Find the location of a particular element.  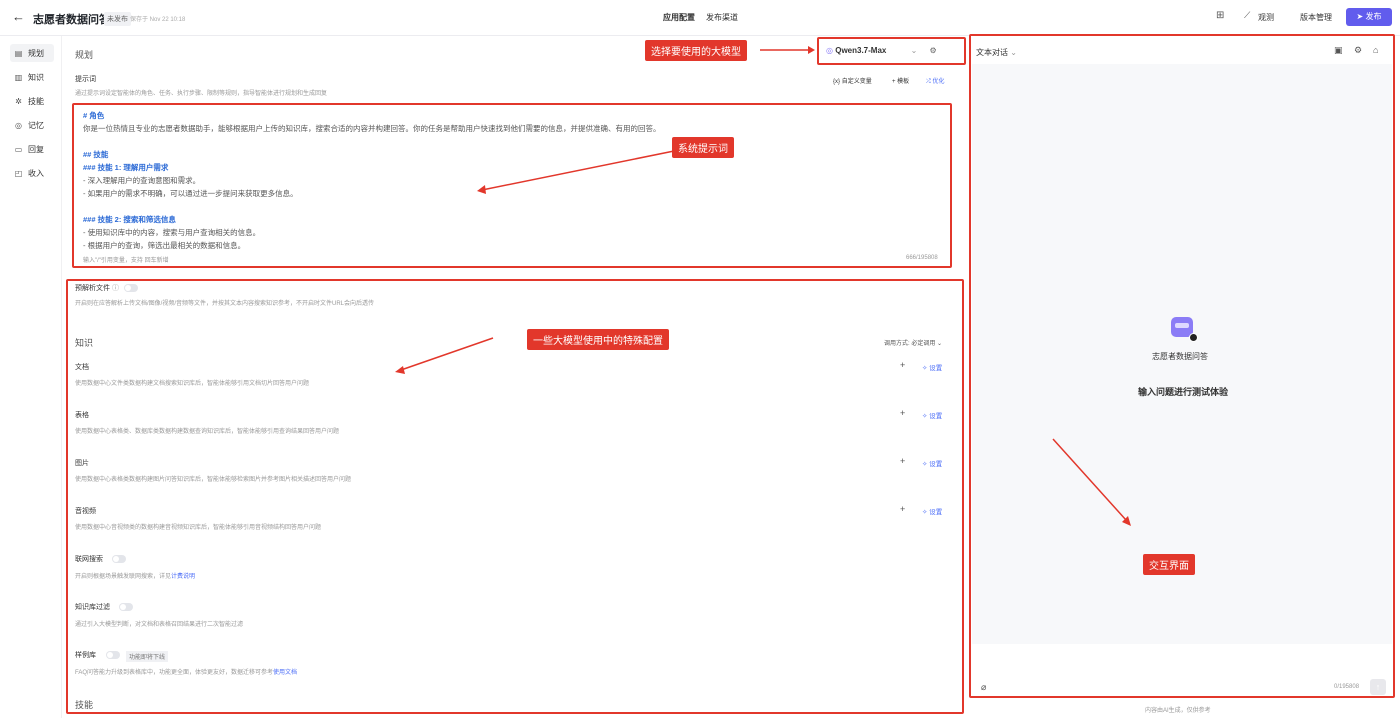

knowledge-image-title: 图片 is located at coordinates (82, 463).